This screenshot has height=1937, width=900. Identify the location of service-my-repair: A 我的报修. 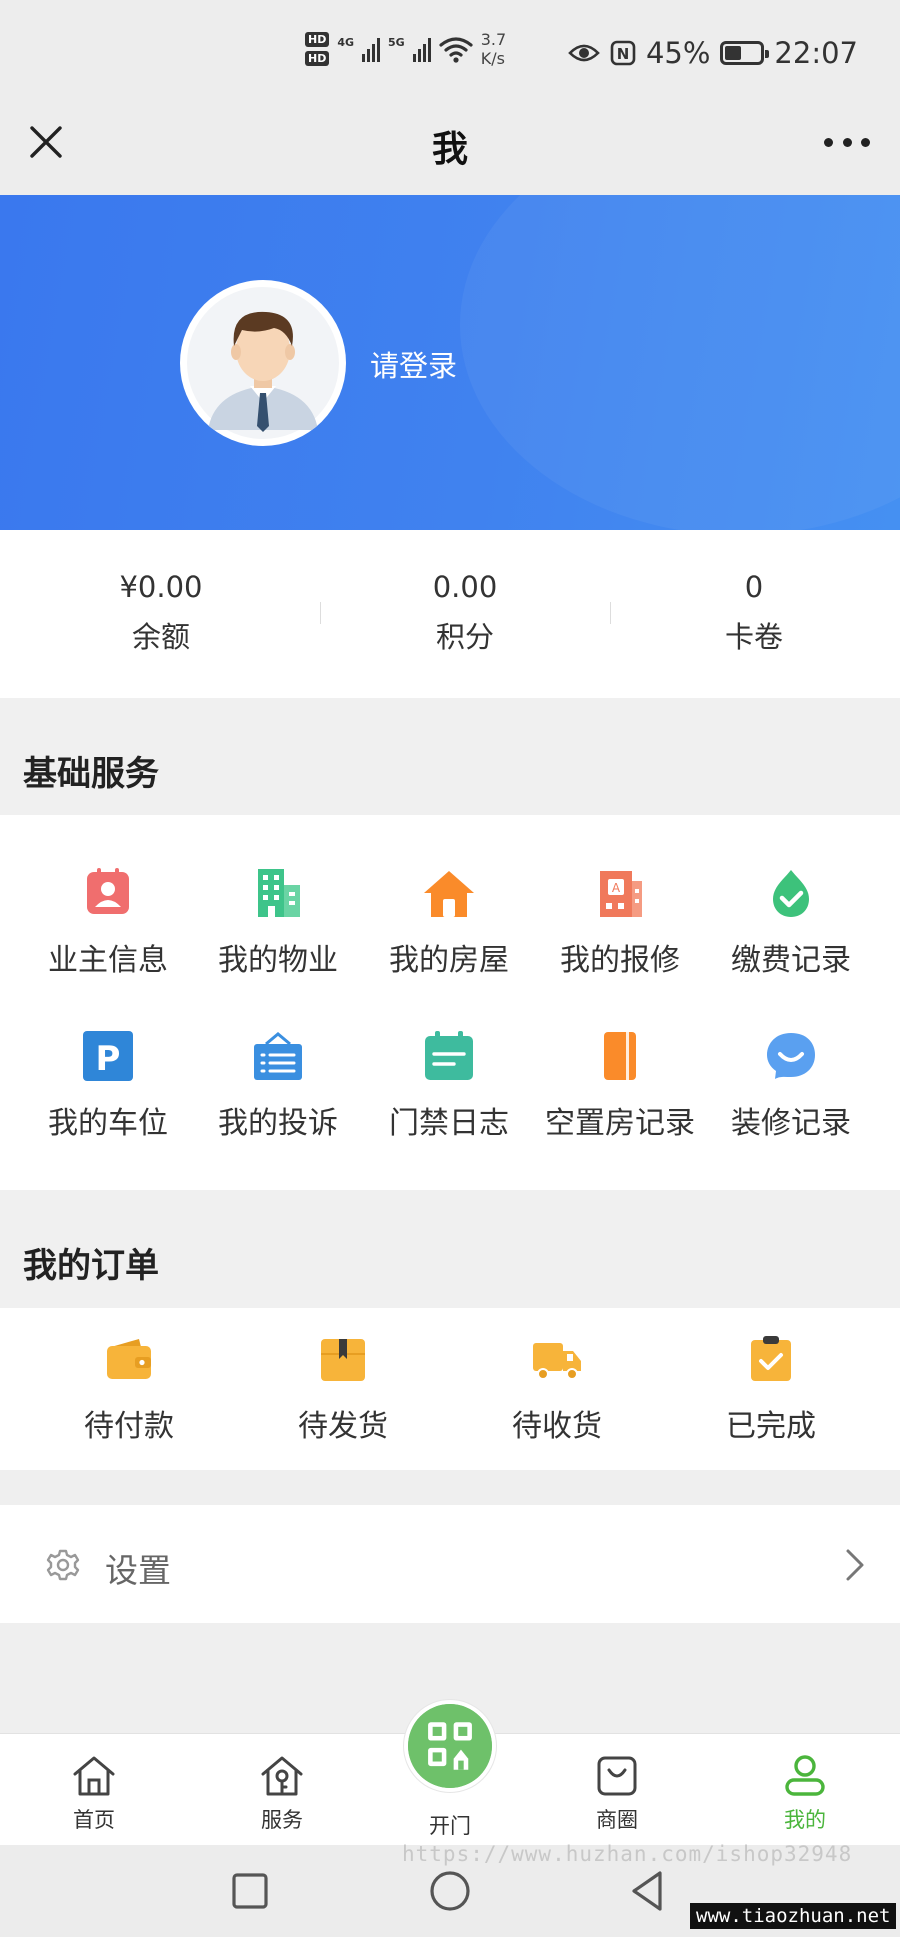
(620, 922).